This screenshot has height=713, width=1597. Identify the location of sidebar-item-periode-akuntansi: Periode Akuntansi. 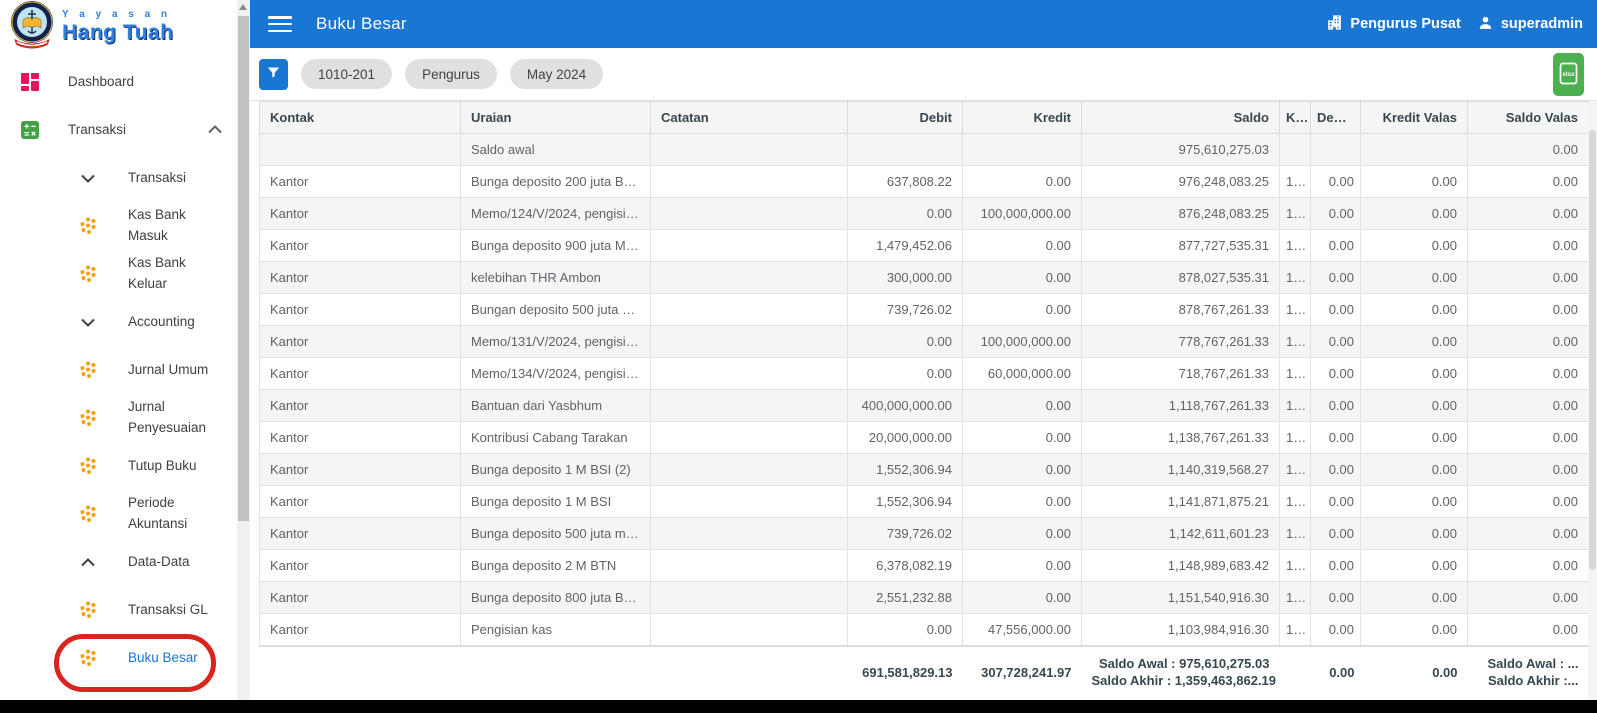
(125, 514).